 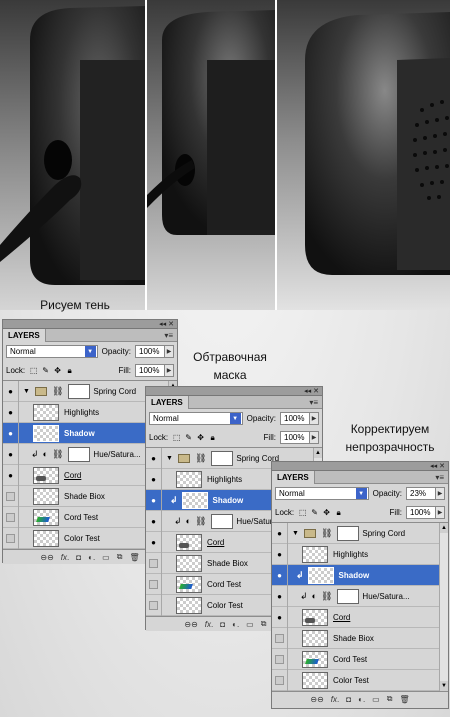 I want to click on layer-name: Color Test, so click(x=225, y=605).